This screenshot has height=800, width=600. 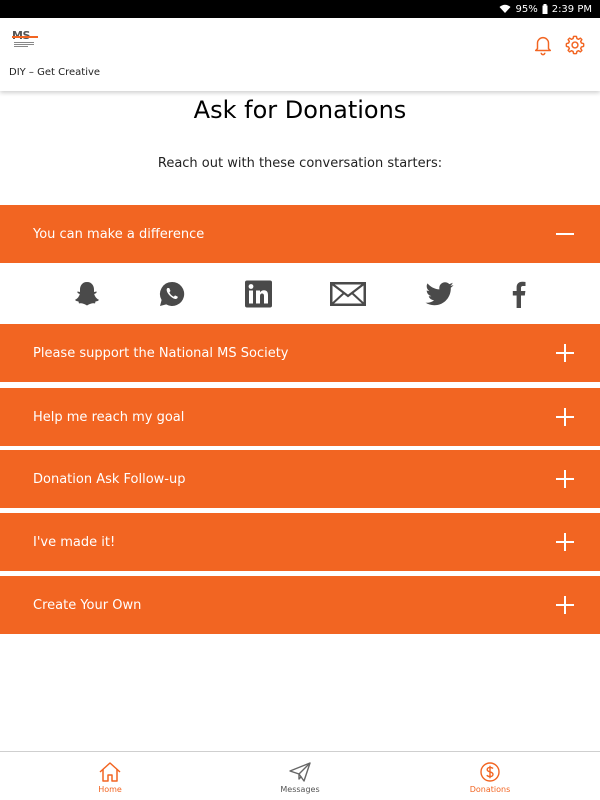 What do you see at coordinates (300, 9) in the screenshot?
I see `status-bar: 95% 2:39 PM` at bounding box center [300, 9].